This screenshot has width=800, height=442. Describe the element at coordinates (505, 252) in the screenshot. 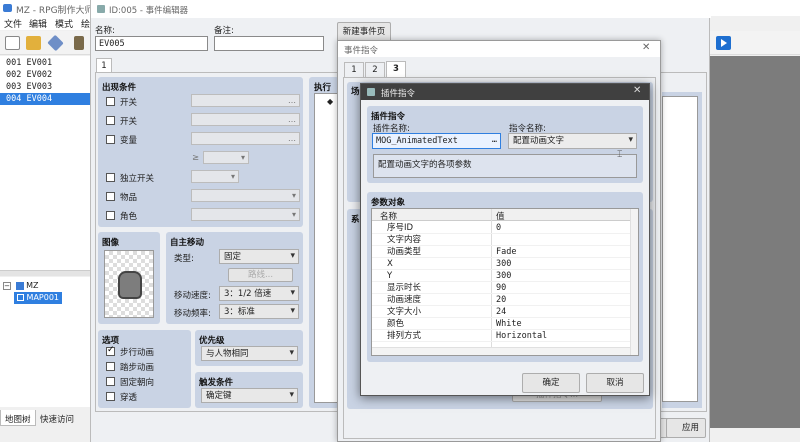

I see `table-row: 动画类型 Fade` at that location.